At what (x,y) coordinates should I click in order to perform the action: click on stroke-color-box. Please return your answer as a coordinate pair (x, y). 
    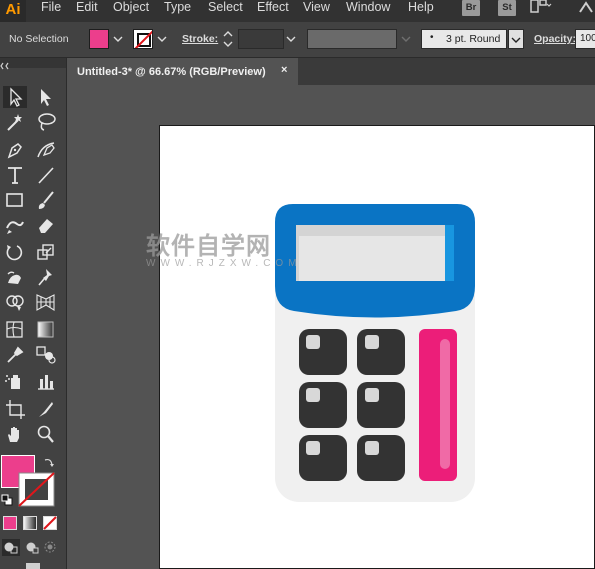
    Looking at the image, I should click on (36, 489).